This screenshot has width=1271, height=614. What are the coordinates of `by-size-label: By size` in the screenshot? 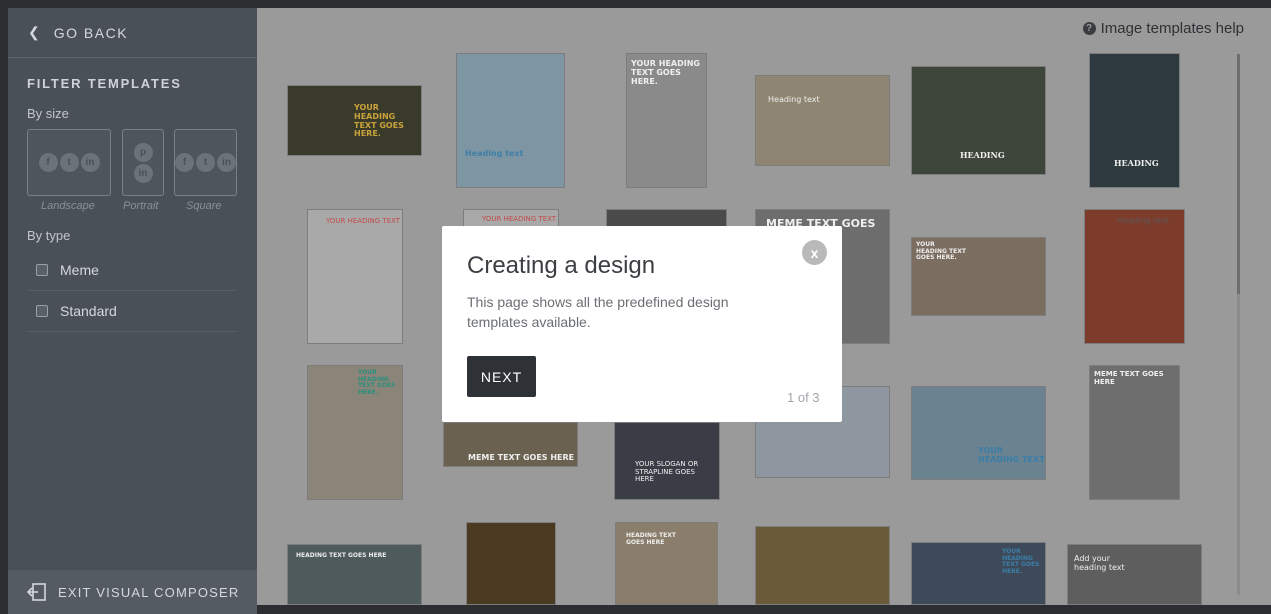 It's located at (48, 113).